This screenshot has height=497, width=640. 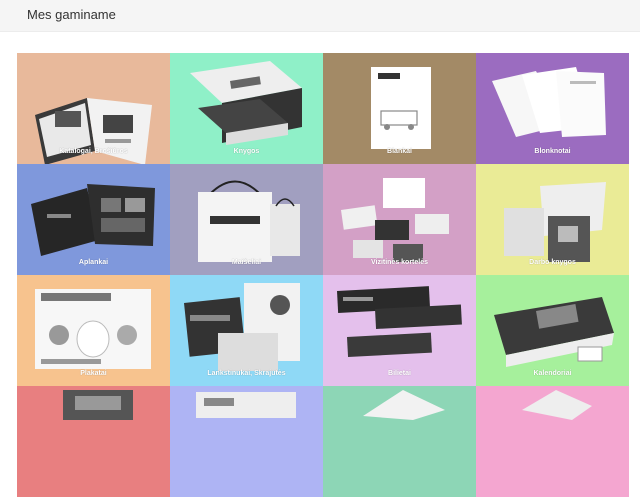 I want to click on product-tile-bilietai: Bilietai, so click(x=399, y=330).